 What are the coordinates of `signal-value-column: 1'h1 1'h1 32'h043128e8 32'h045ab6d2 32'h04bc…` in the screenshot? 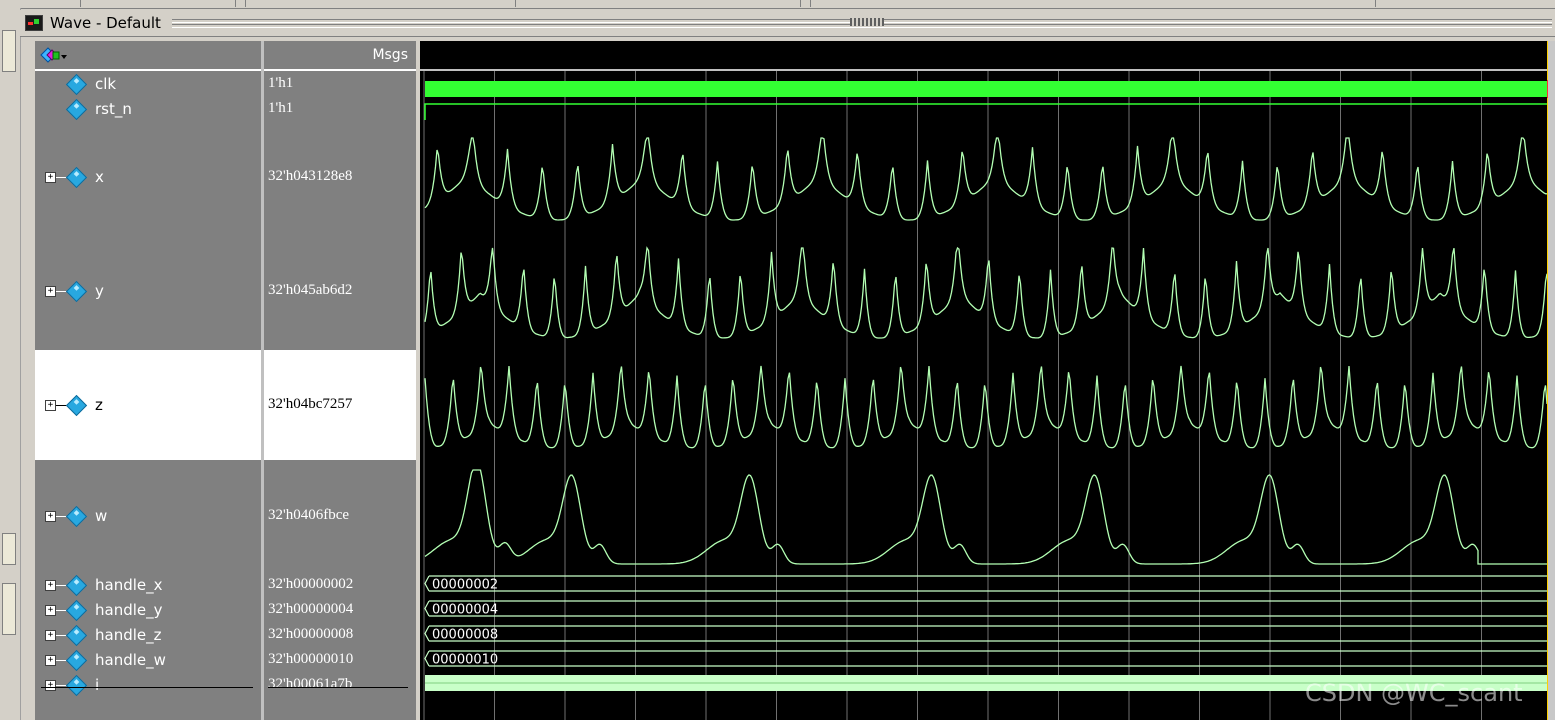 It's located at (340, 395).